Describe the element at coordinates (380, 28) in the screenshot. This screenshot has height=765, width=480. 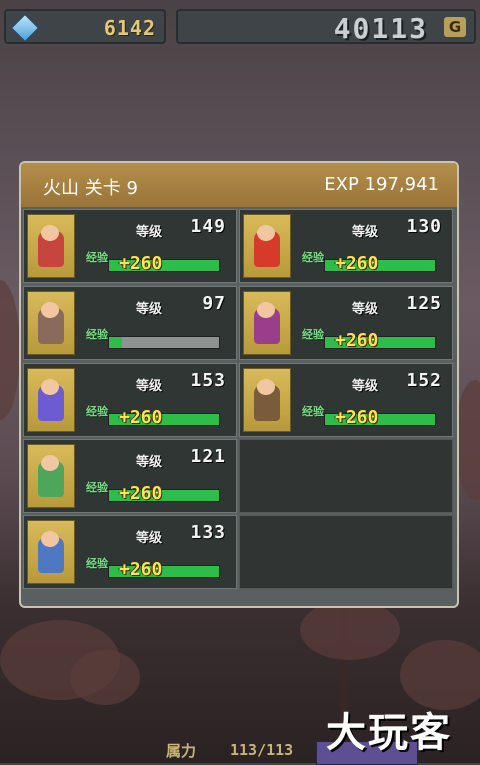
I see `gold-count: 40113` at that location.